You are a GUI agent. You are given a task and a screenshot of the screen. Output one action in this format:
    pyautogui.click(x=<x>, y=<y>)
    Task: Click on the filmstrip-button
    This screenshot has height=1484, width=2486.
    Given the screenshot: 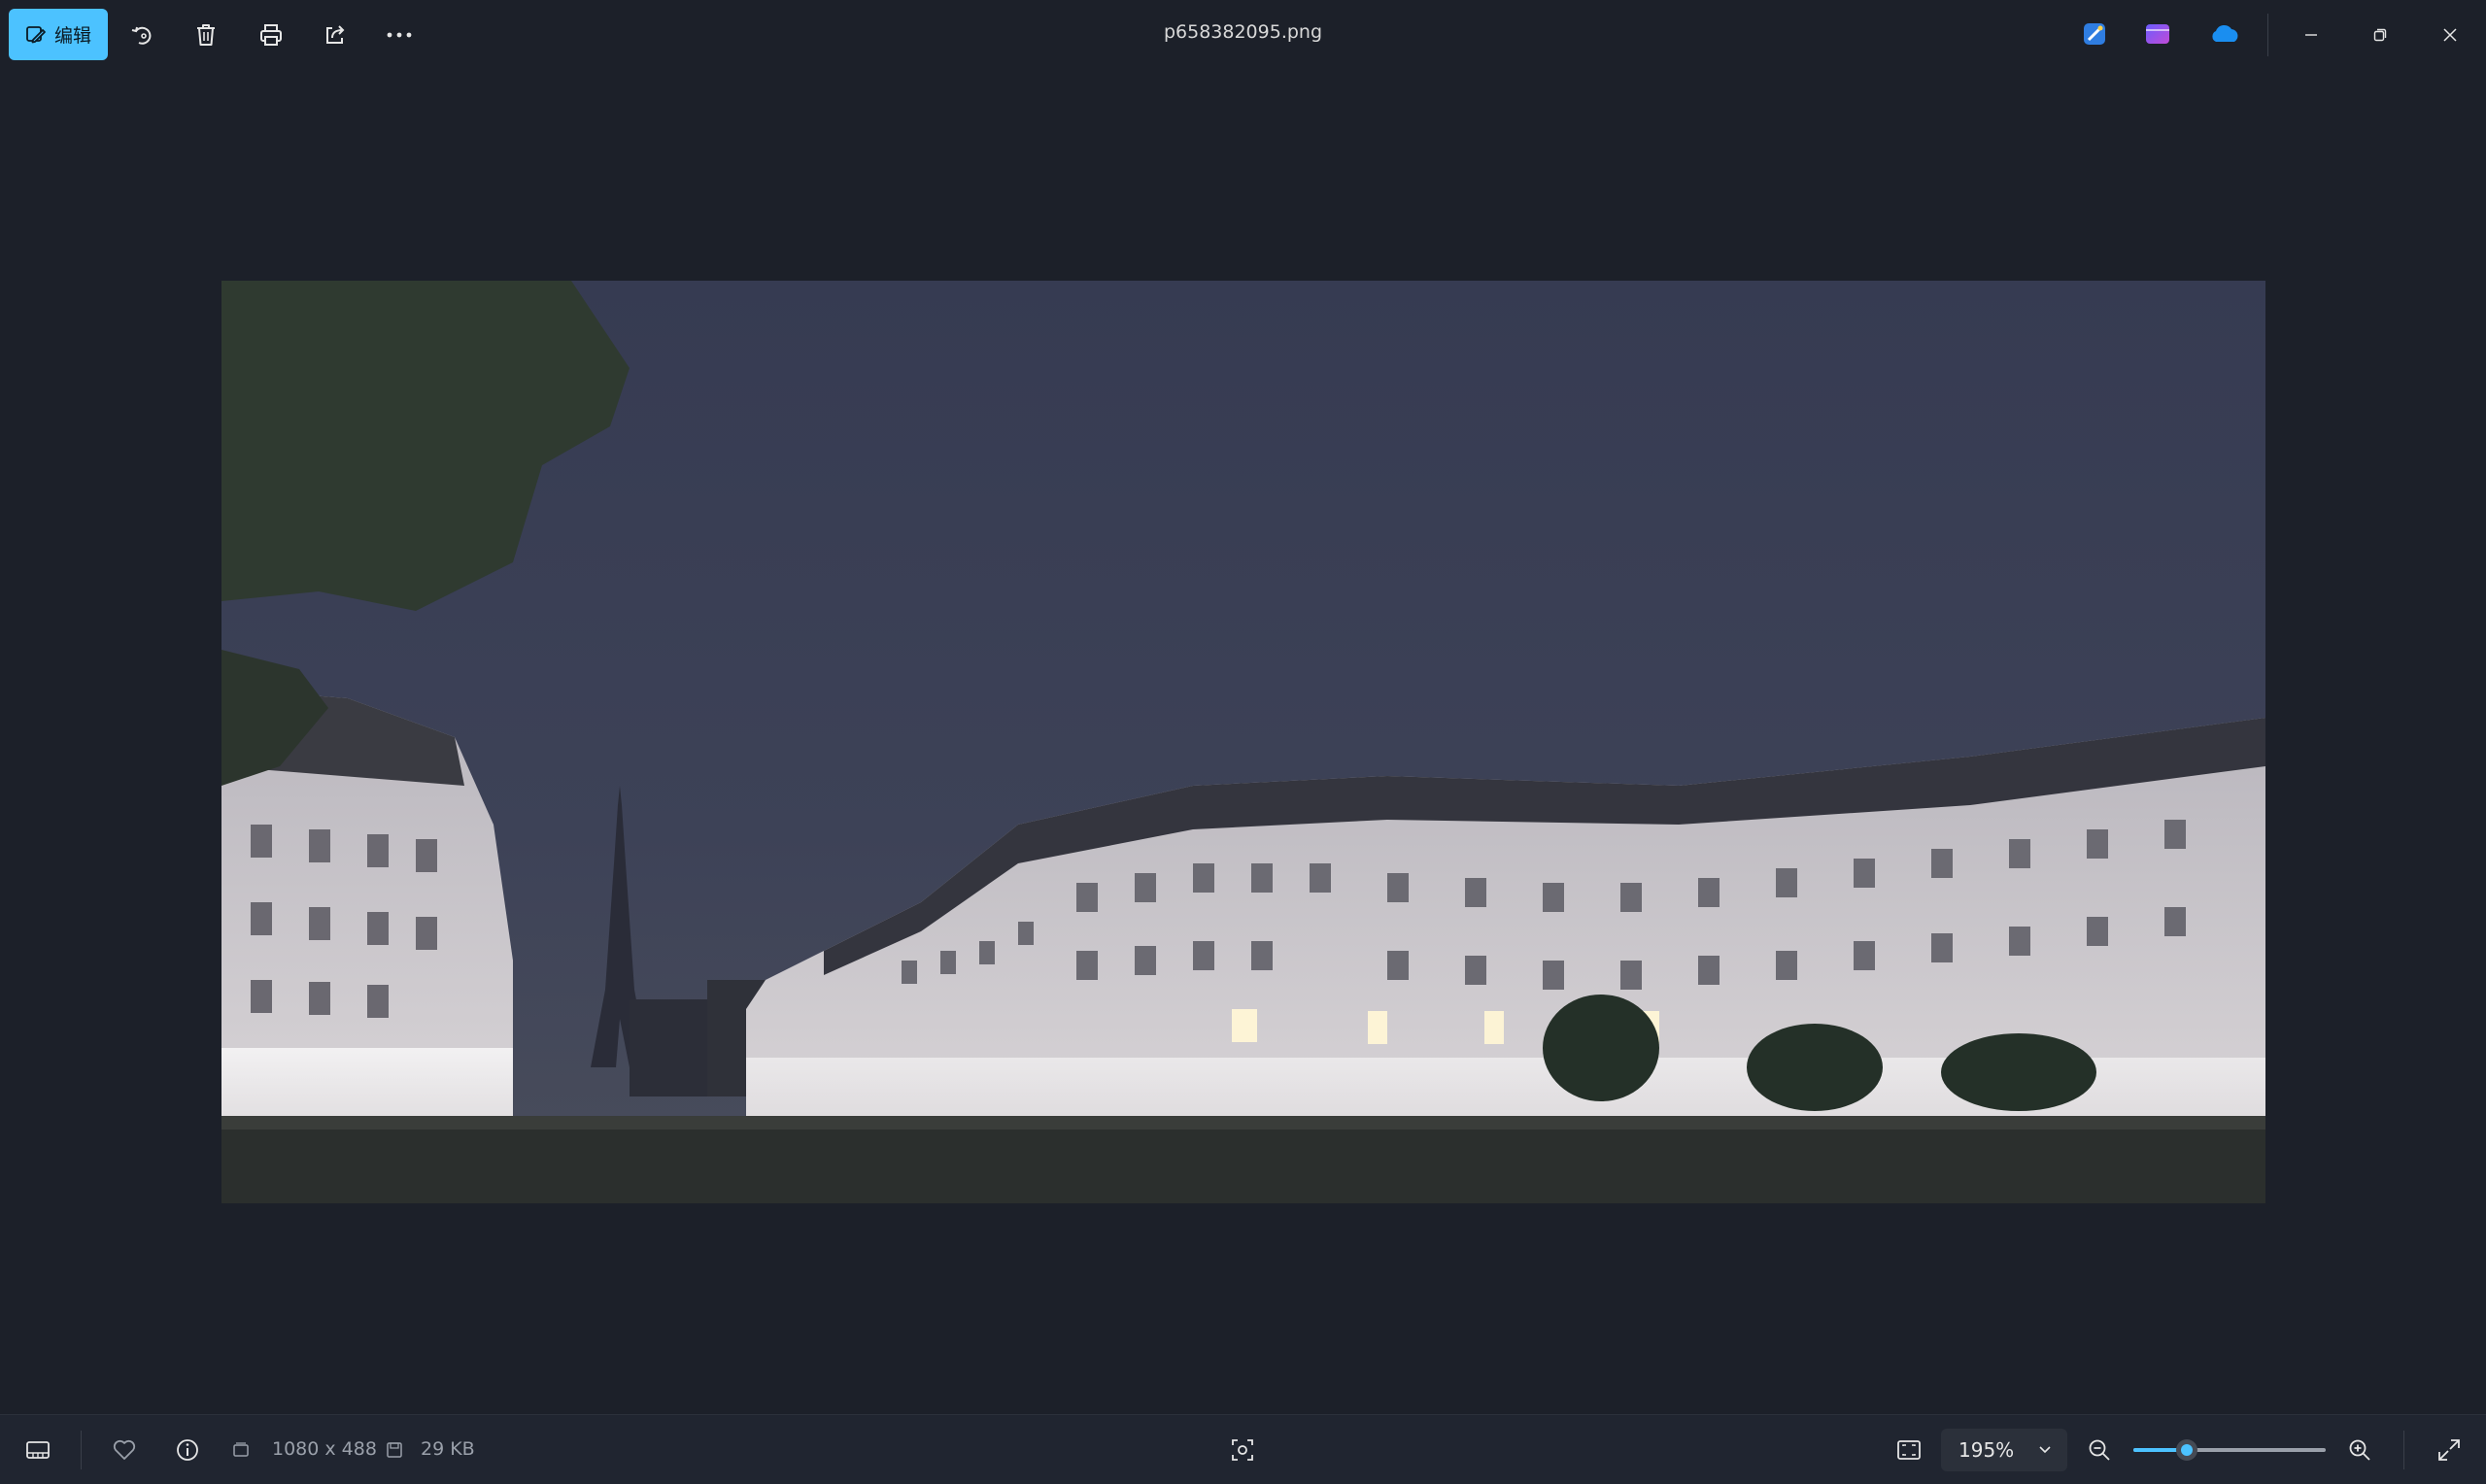 What is the action you would take?
    pyautogui.click(x=37, y=1450)
    